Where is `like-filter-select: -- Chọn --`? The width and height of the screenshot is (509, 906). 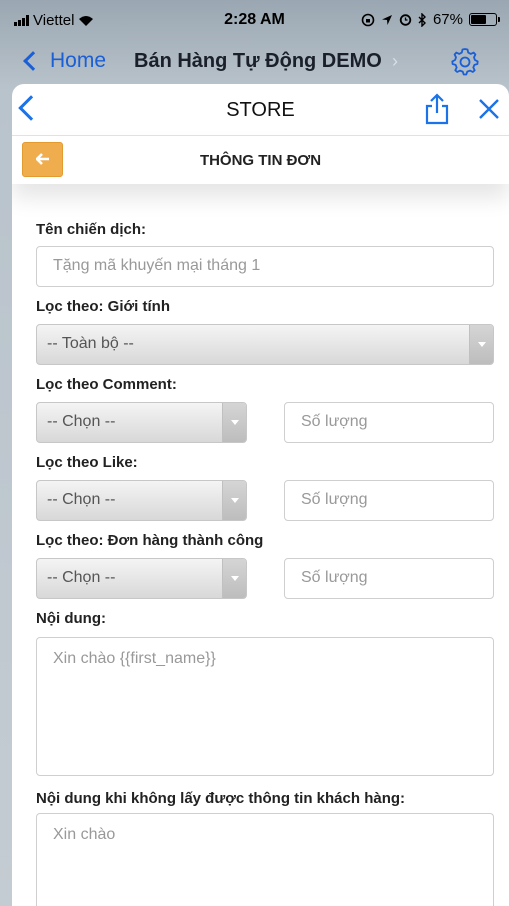 like-filter-select: -- Chọn -- is located at coordinates (141, 500).